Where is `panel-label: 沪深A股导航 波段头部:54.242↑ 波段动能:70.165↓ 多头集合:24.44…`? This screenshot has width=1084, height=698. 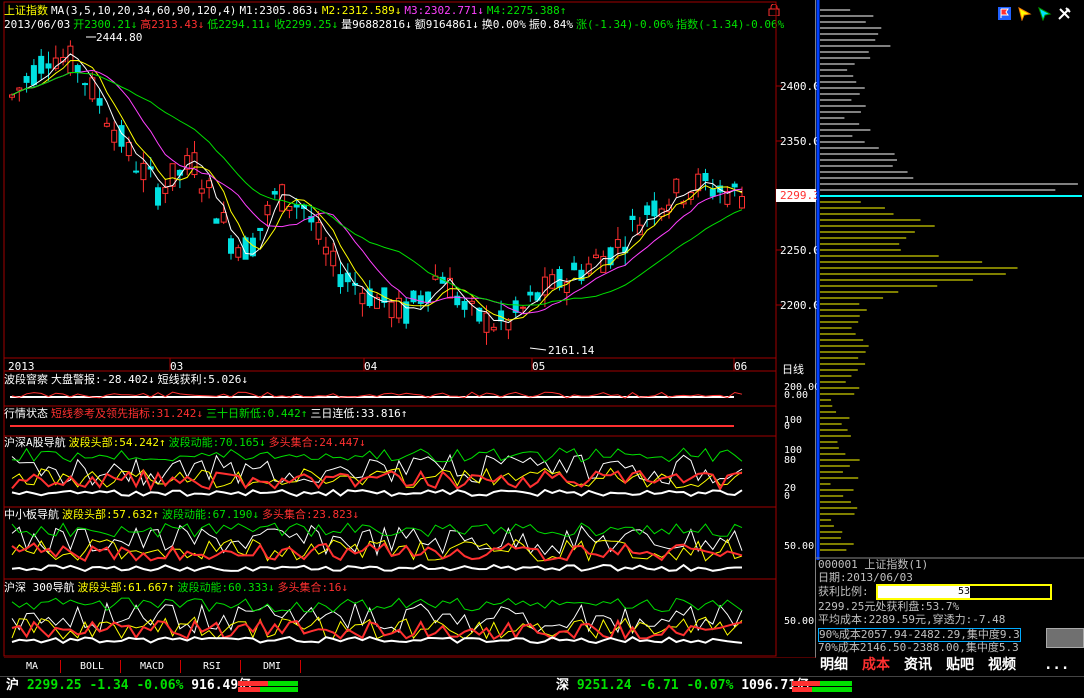 panel-label: 沪深A股导航 波段头部:54.242↑ 波段动能:70.165↓ 多头集合:24.44… is located at coordinates (186, 442).